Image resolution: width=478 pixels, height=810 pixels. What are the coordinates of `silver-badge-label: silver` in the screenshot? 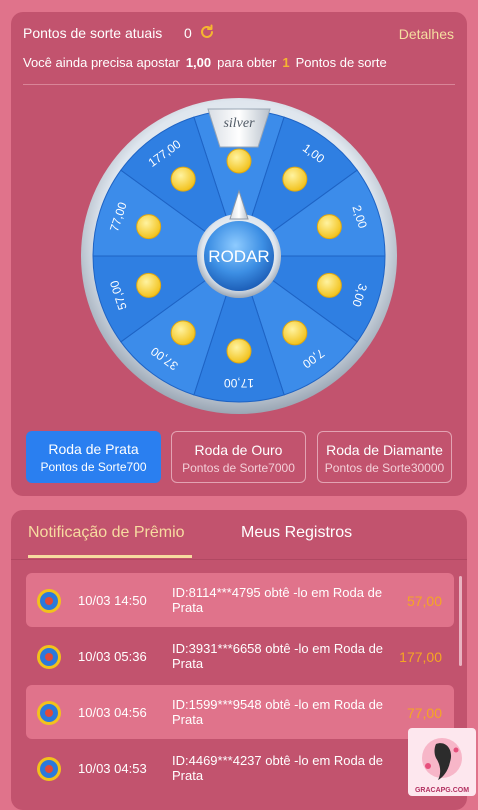 It's located at (239, 123).